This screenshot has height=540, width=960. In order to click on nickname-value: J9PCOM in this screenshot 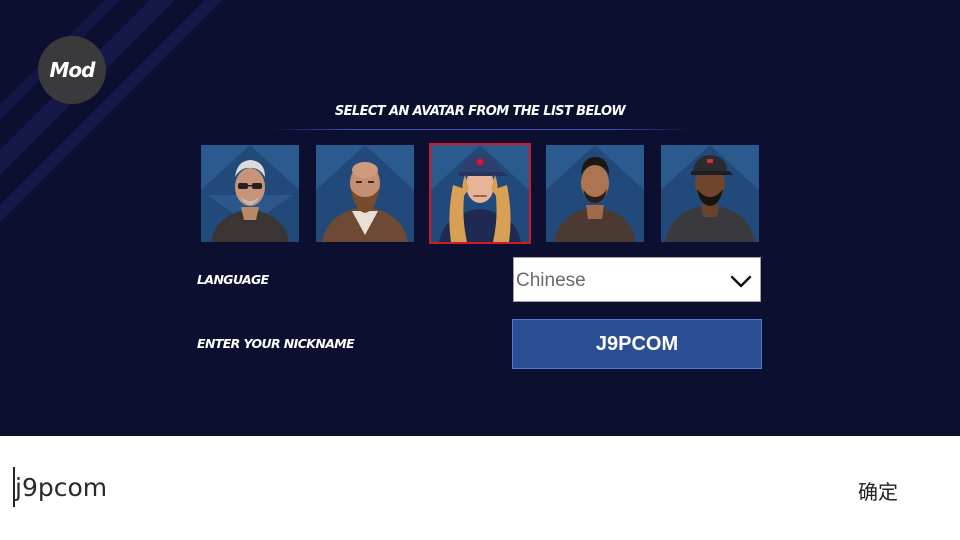, I will do `click(637, 343)`.